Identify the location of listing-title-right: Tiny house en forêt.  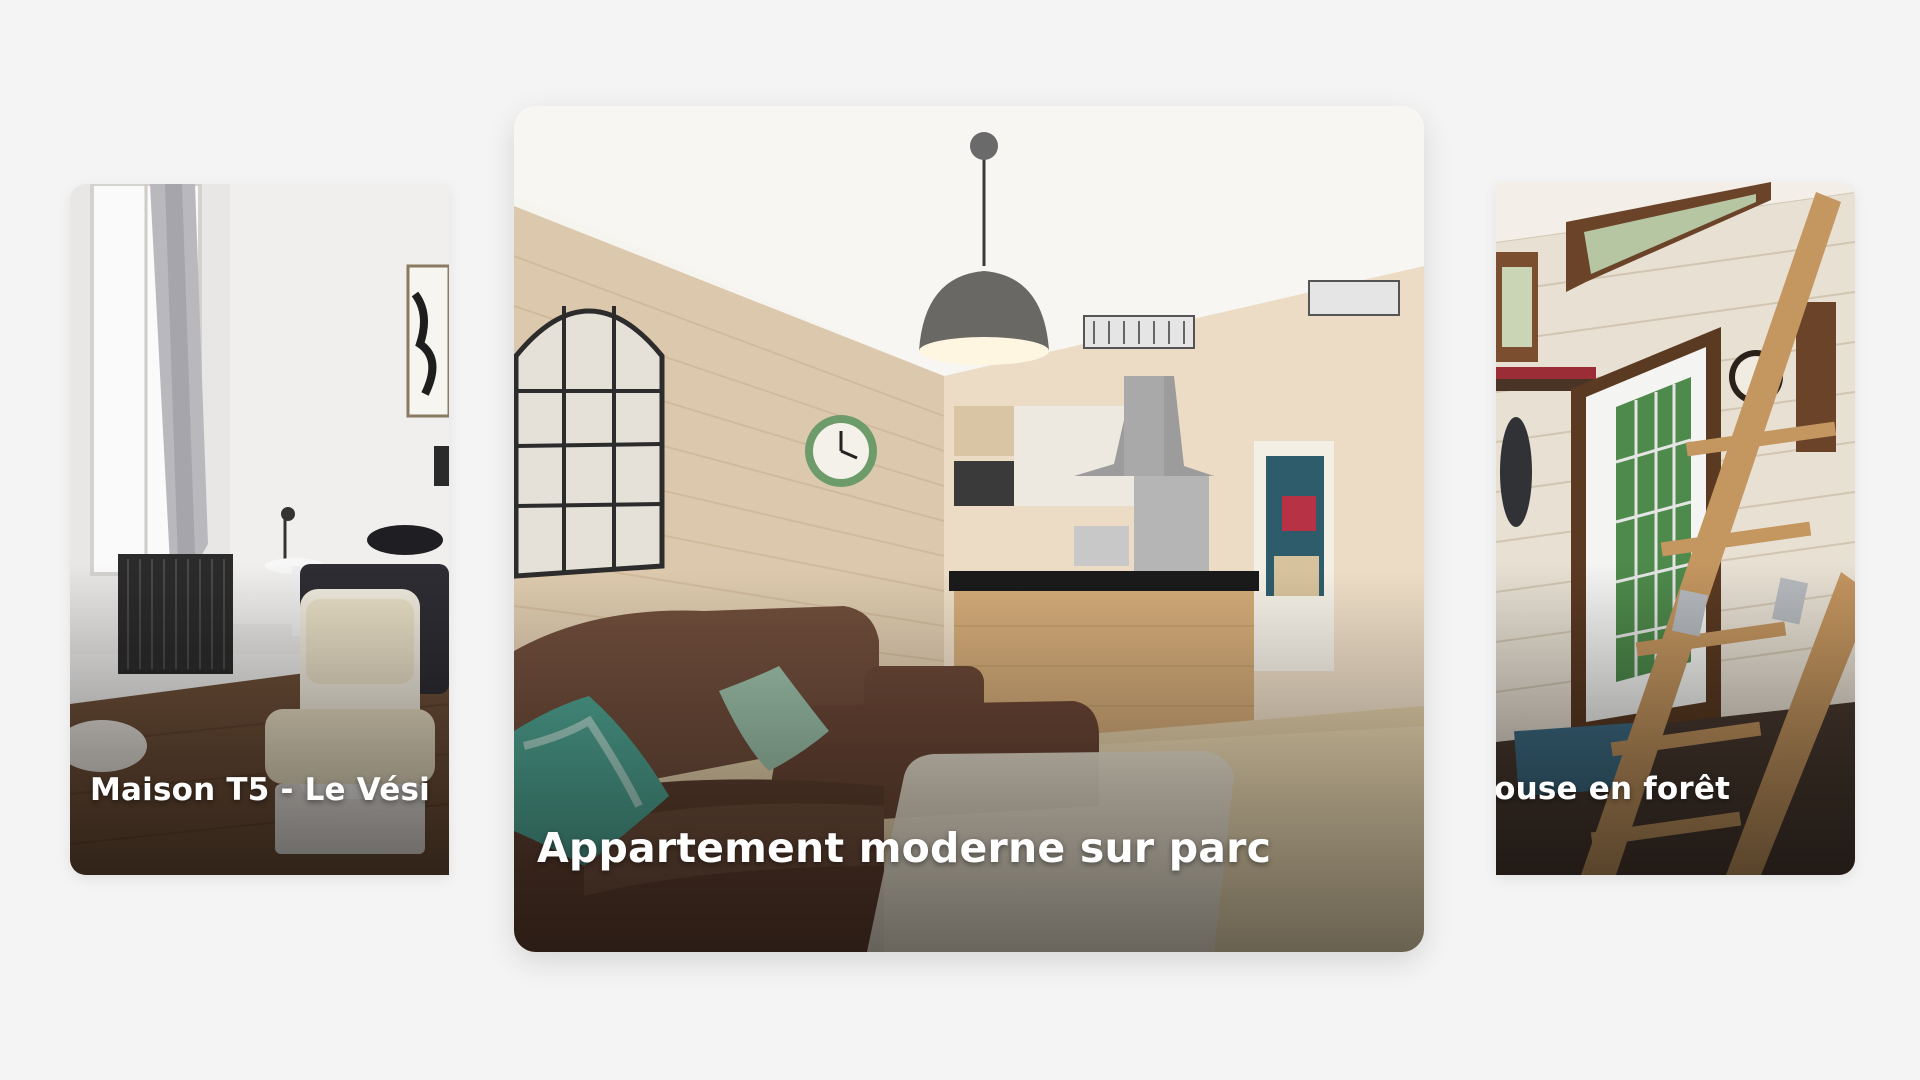
(1613, 789).